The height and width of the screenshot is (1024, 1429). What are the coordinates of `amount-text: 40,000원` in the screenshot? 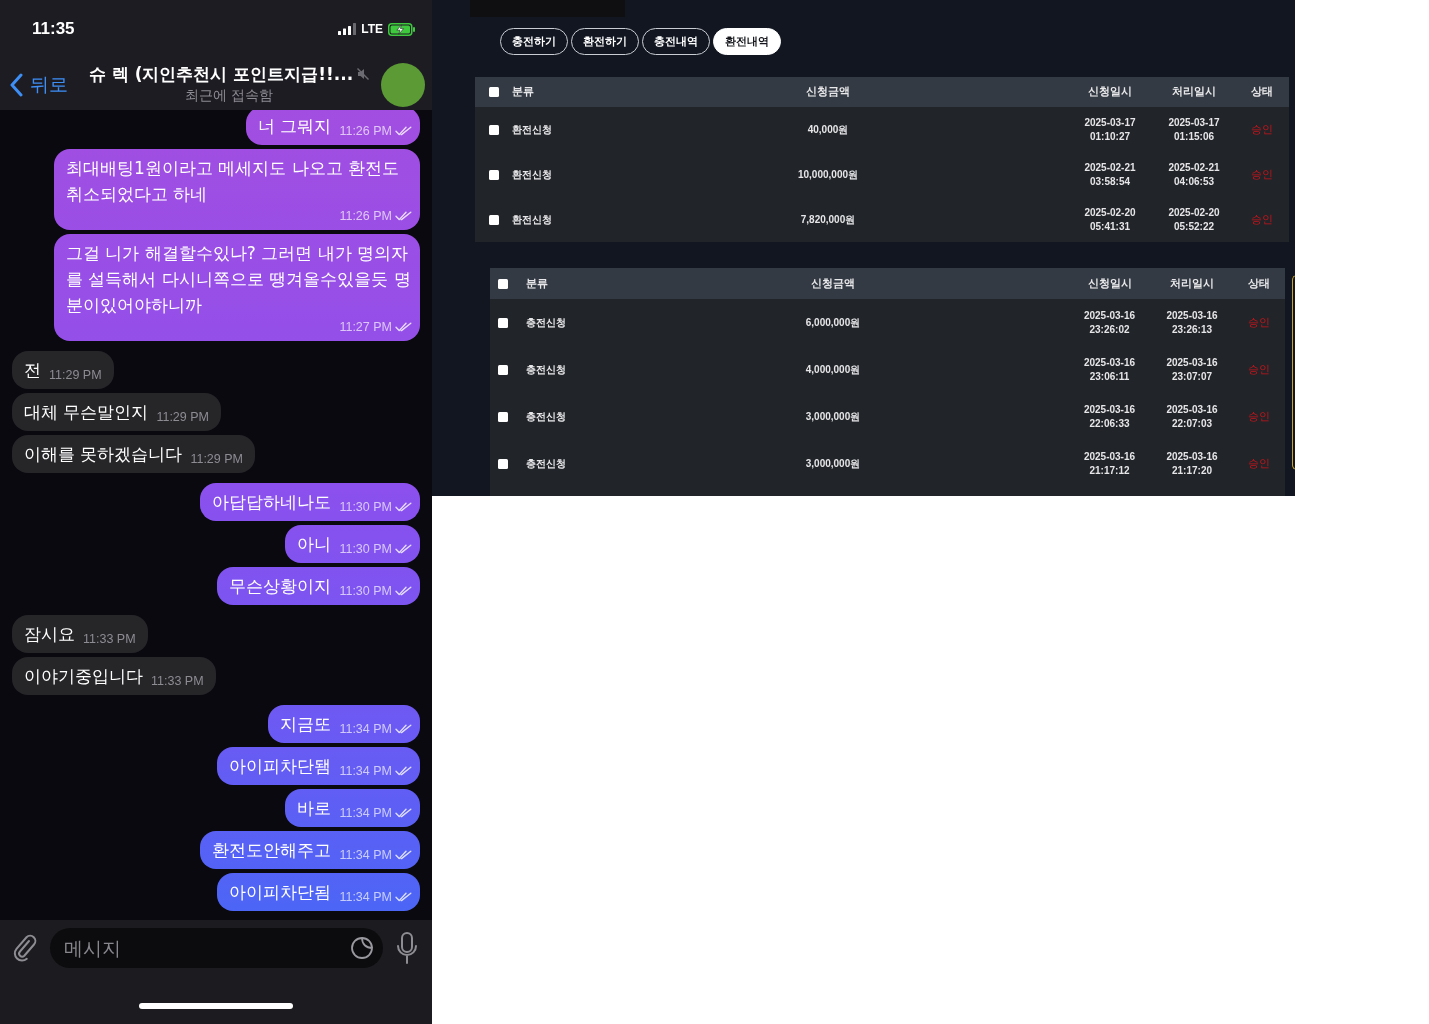 It's located at (828, 129).